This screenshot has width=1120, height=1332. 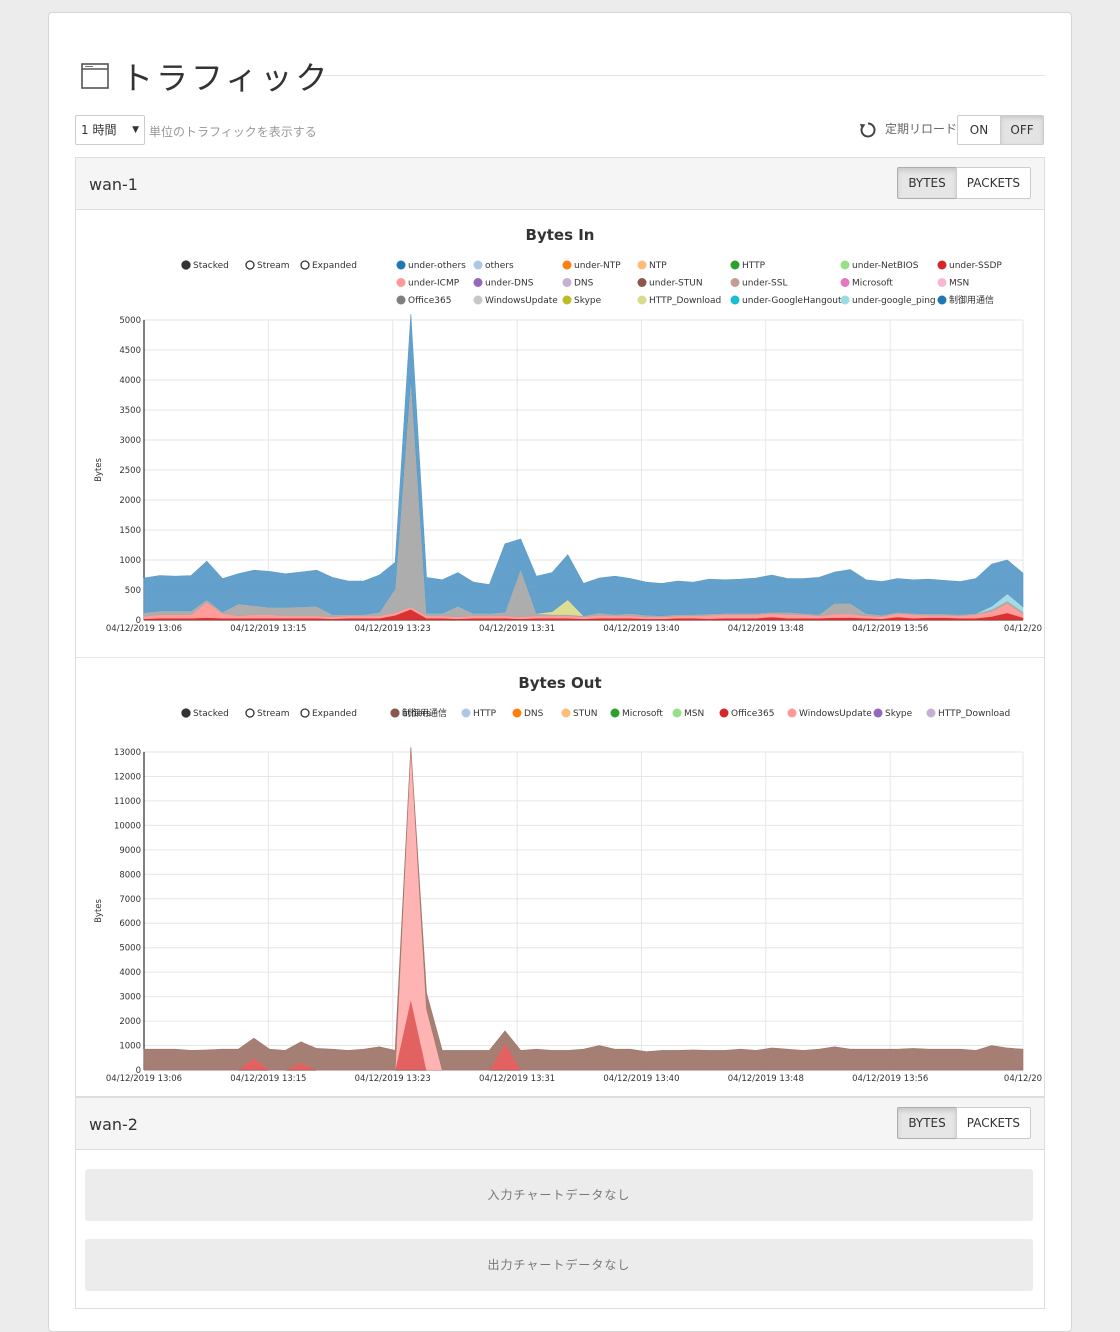 What do you see at coordinates (792, 301) in the screenshot?
I see `legend-label: under-GoogleHangout` at bounding box center [792, 301].